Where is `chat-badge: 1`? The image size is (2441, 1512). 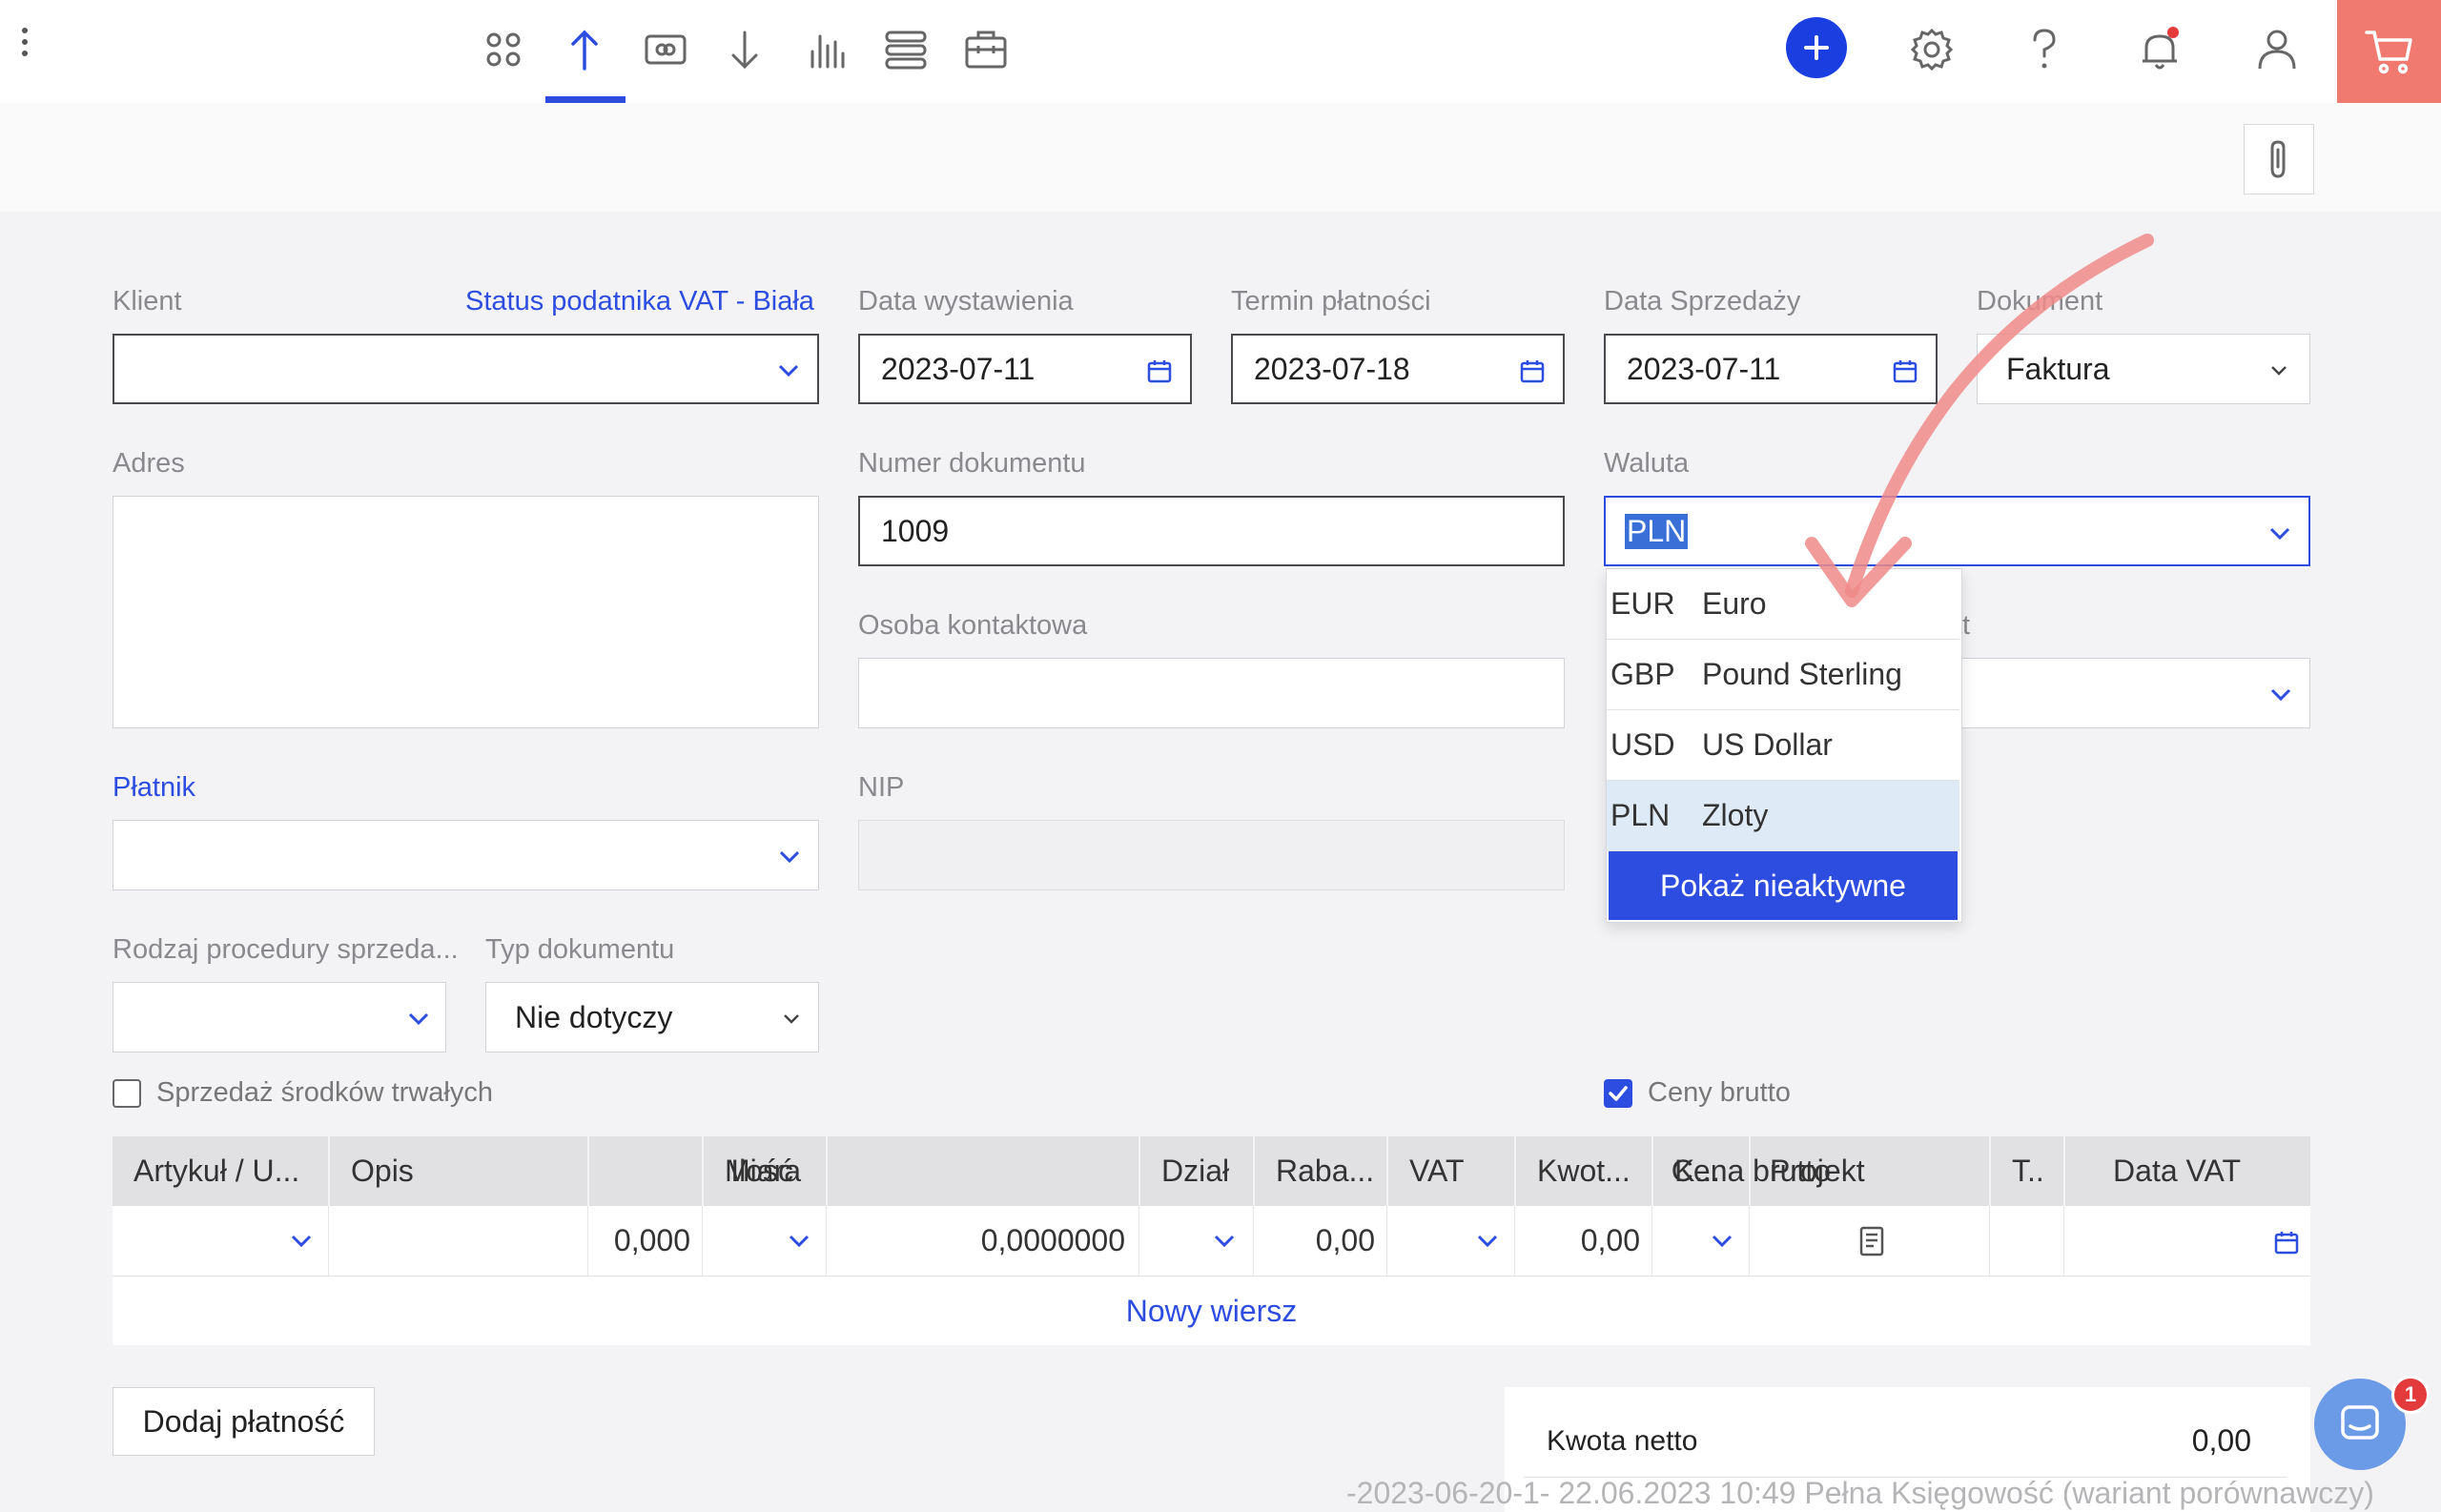 chat-badge: 1 is located at coordinates (2410, 1395).